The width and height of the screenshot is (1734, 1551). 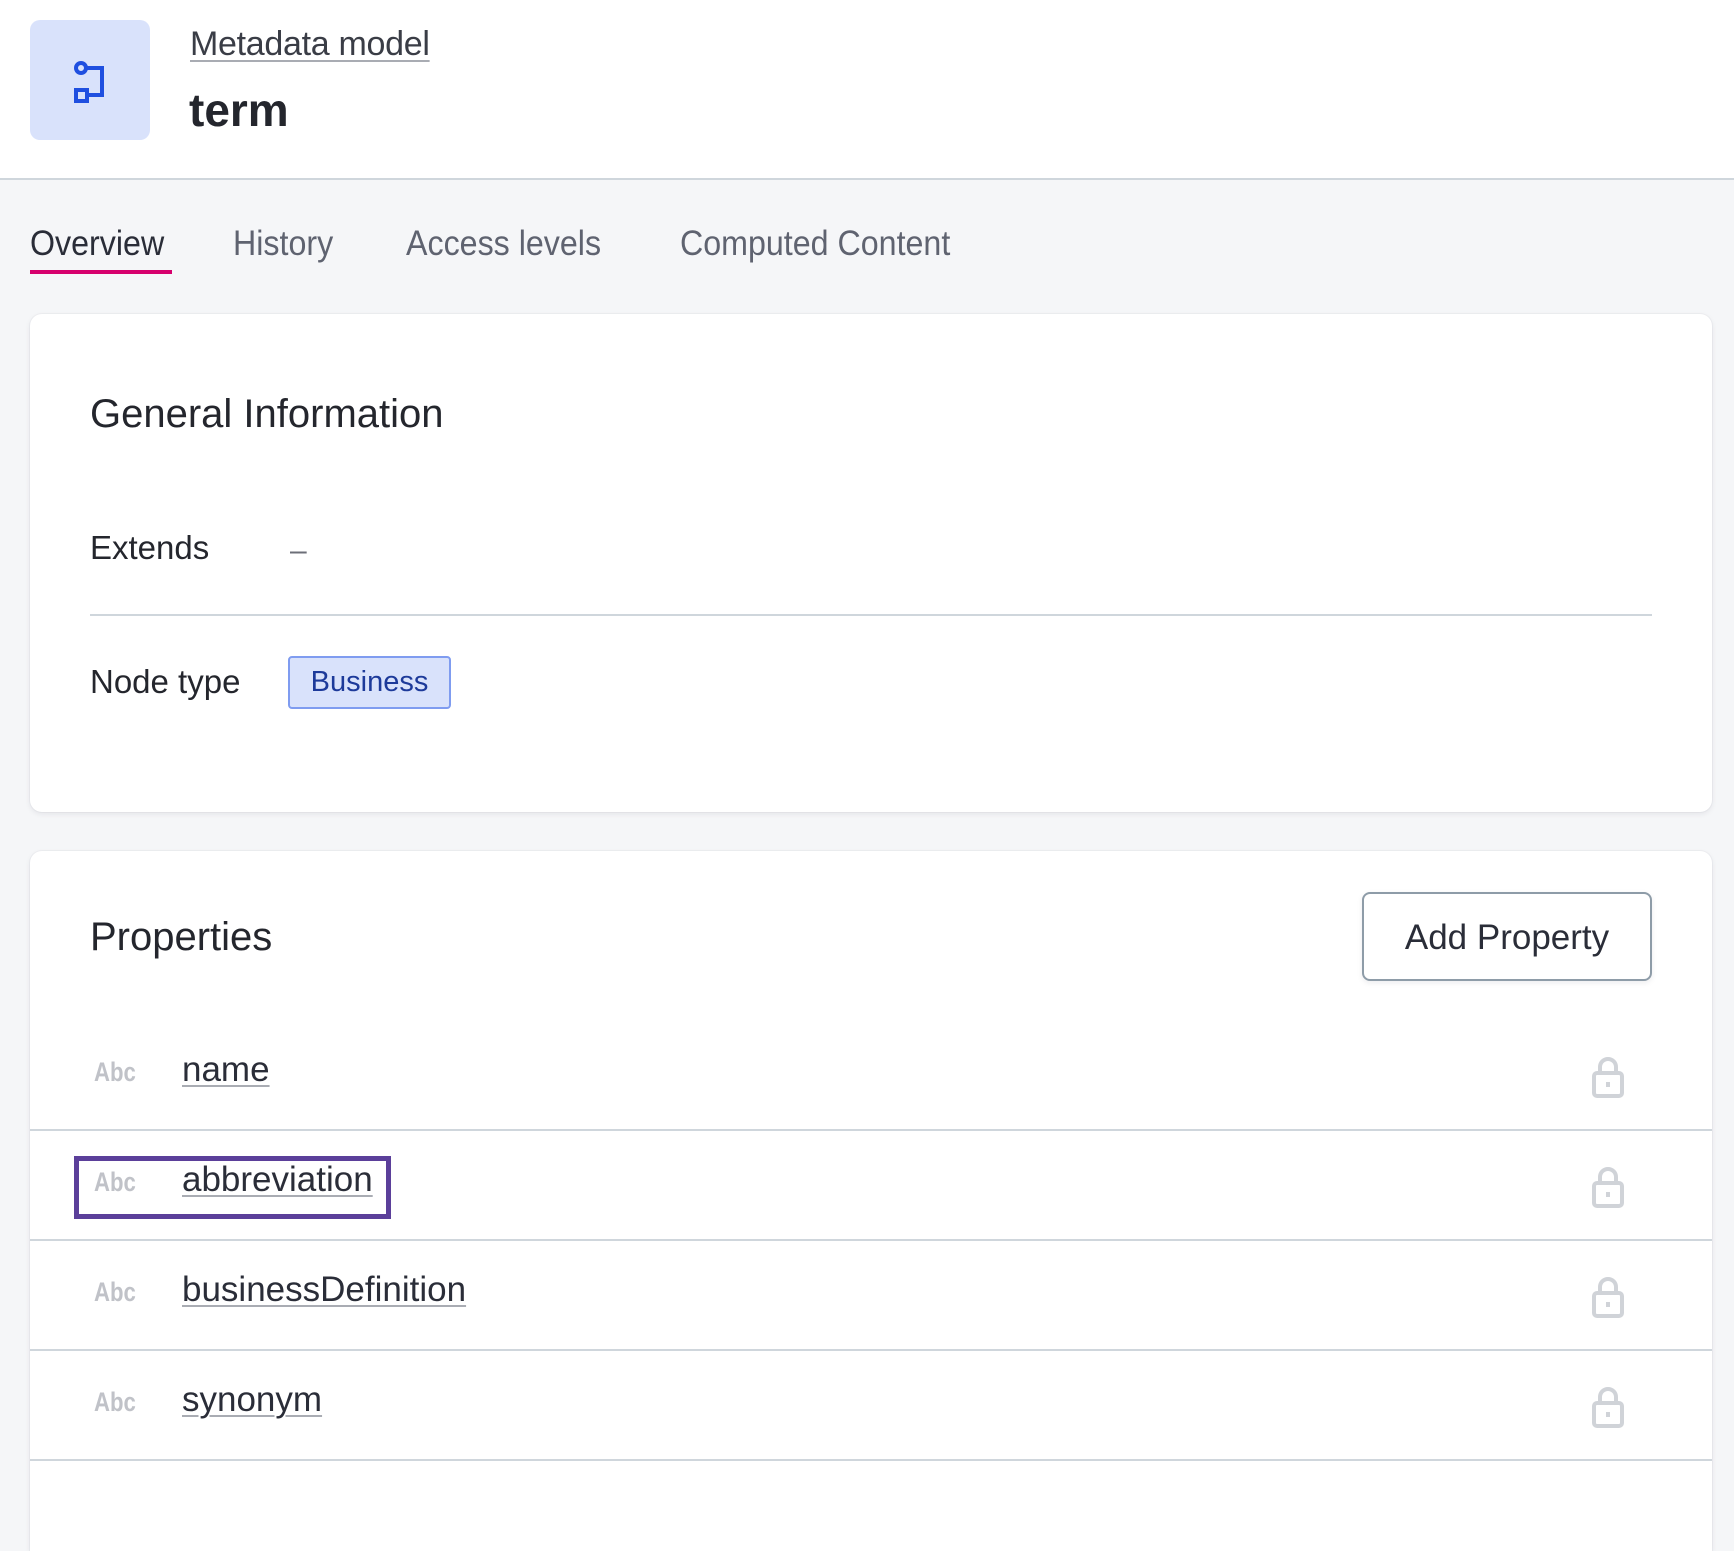 I want to click on property-row: Abc abbreviation, so click(x=871, y=1186).